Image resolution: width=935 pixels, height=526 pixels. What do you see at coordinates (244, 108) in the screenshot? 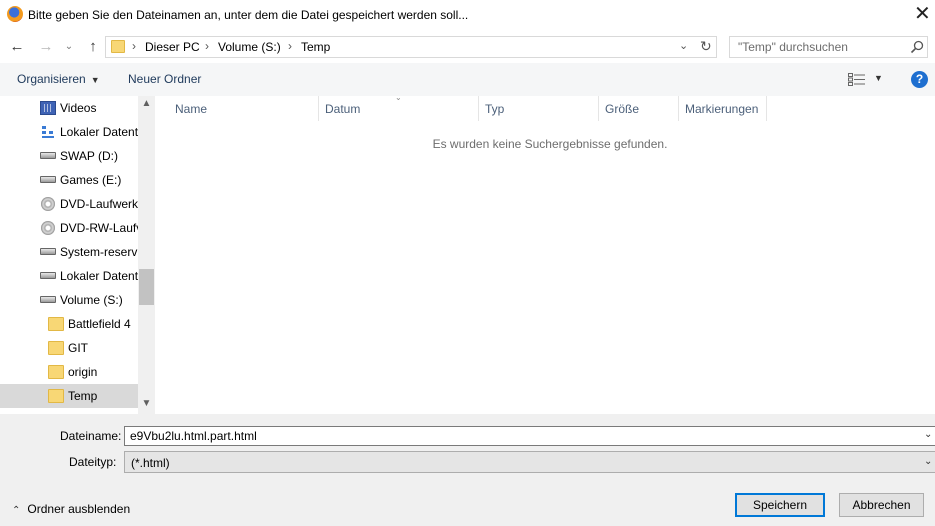
I see `column-header-name: Name` at bounding box center [244, 108].